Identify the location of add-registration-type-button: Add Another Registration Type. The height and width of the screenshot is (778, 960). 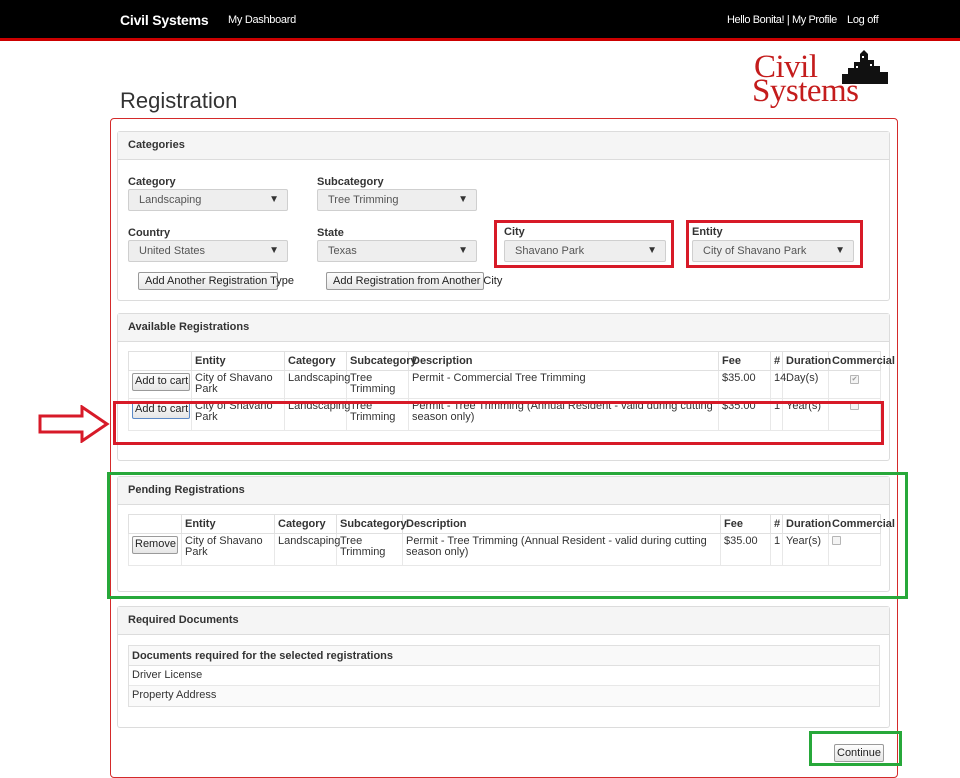
(216, 281).